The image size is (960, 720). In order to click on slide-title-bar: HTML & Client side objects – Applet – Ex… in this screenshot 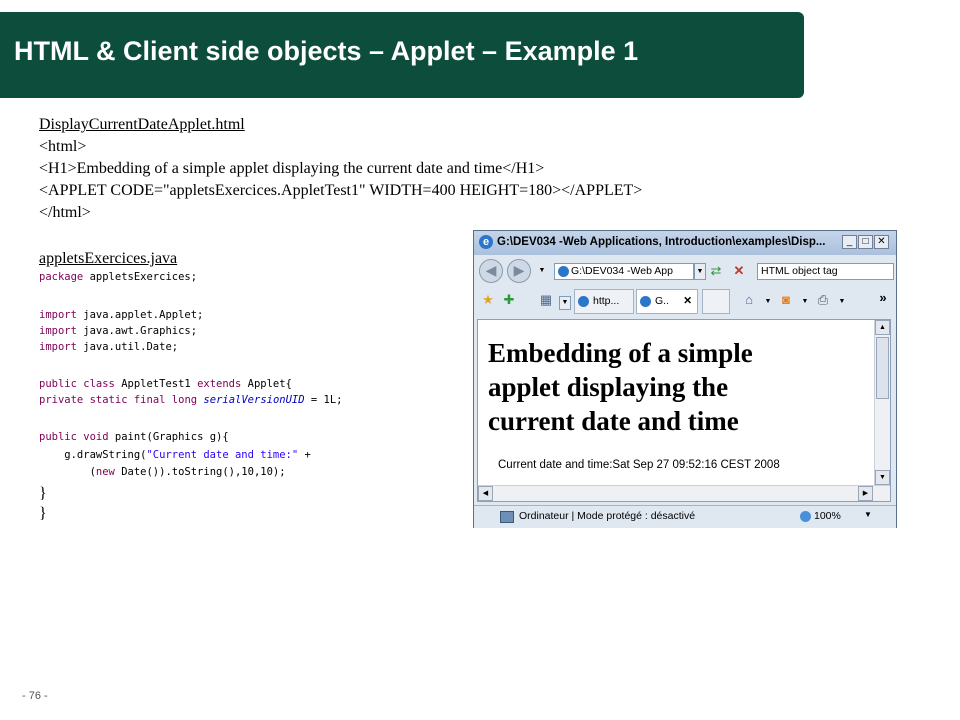, I will do `click(402, 55)`.